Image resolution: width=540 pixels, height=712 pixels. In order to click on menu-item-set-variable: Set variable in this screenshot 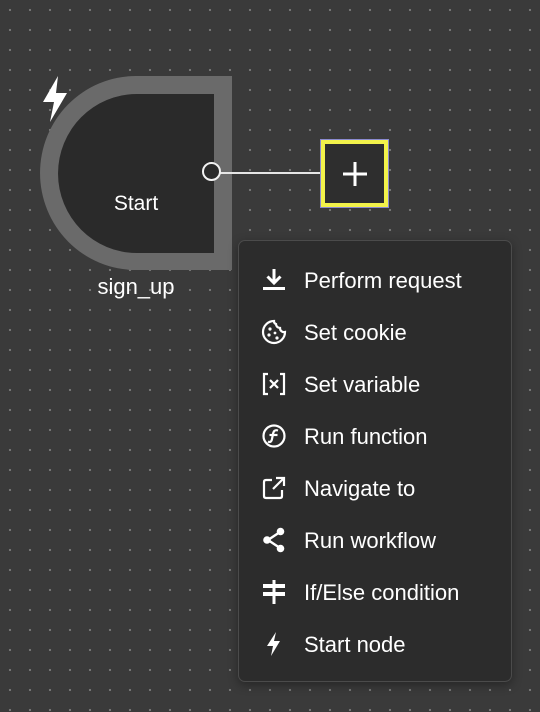, I will do `click(375, 384)`.